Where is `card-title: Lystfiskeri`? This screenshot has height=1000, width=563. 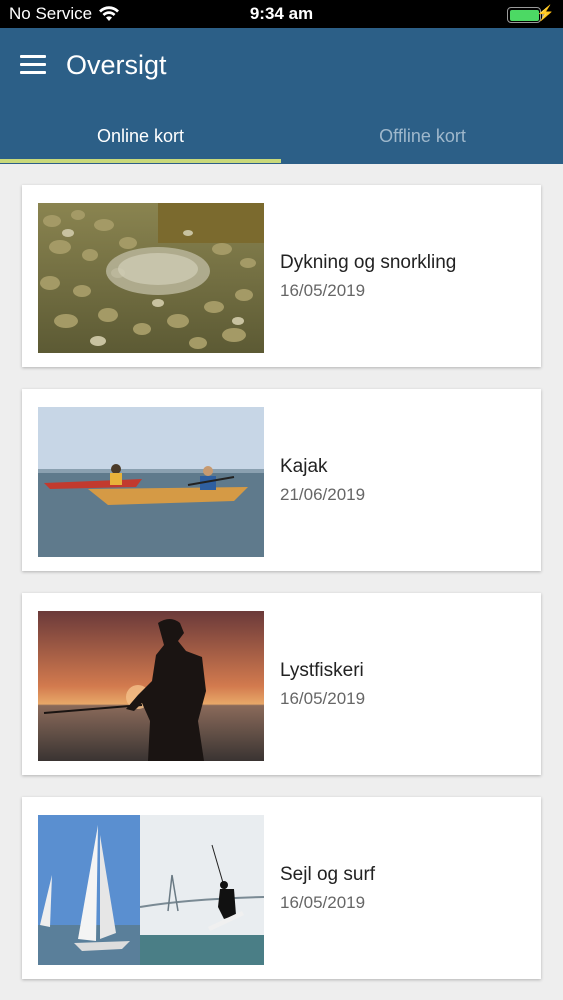 card-title: Lystfiskeri is located at coordinates (322, 670).